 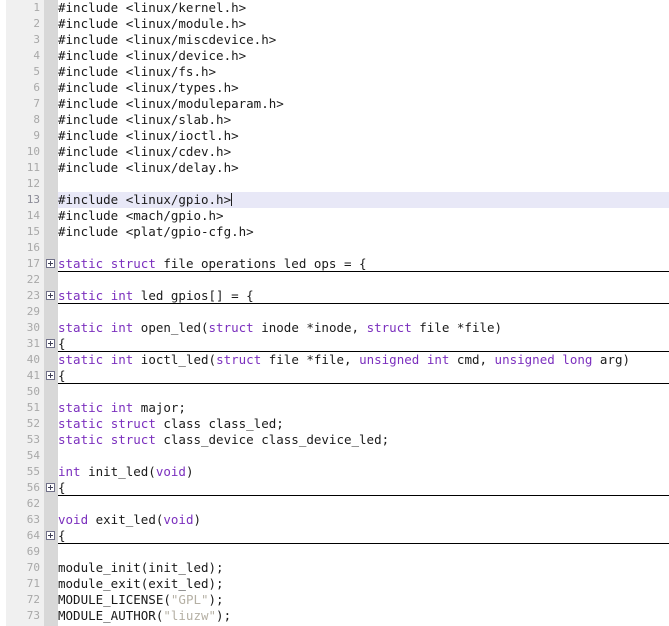 What do you see at coordinates (334, 456) in the screenshot?
I see `code-line: 54` at bounding box center [334, 456].